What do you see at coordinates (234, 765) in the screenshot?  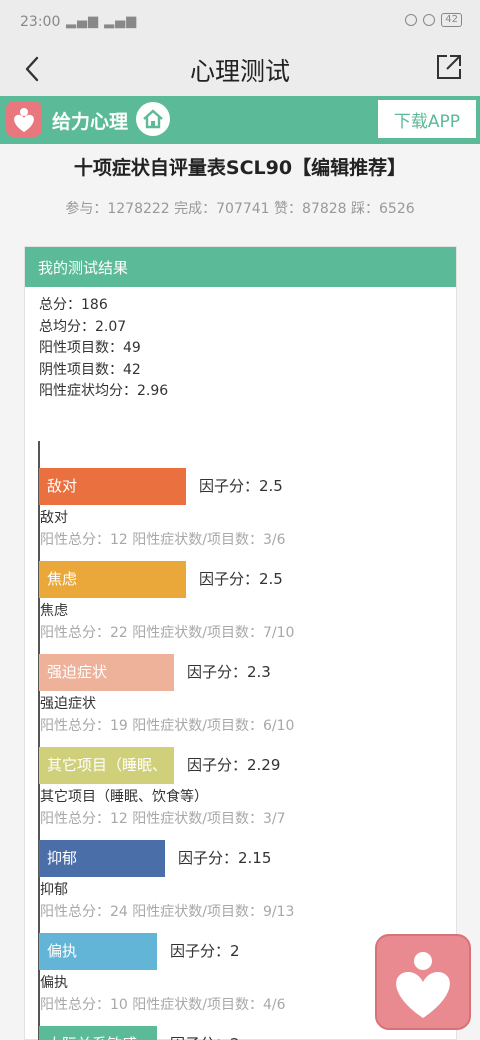 I see `factor-score: 因子分：2.29` at bounding box center [234, 765].